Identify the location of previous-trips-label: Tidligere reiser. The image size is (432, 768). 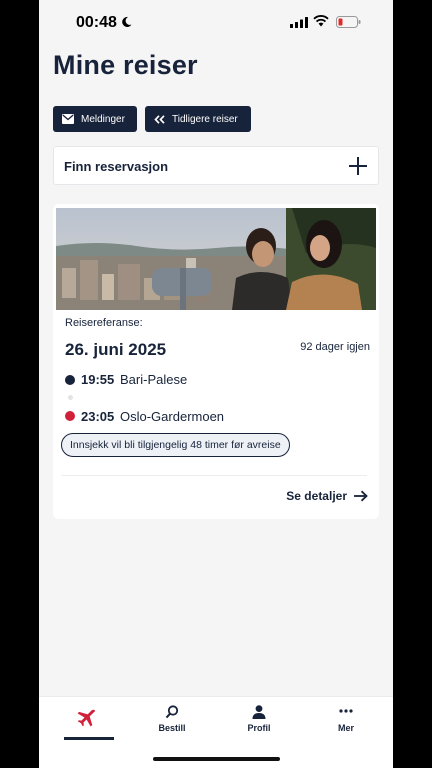
(205, 119).